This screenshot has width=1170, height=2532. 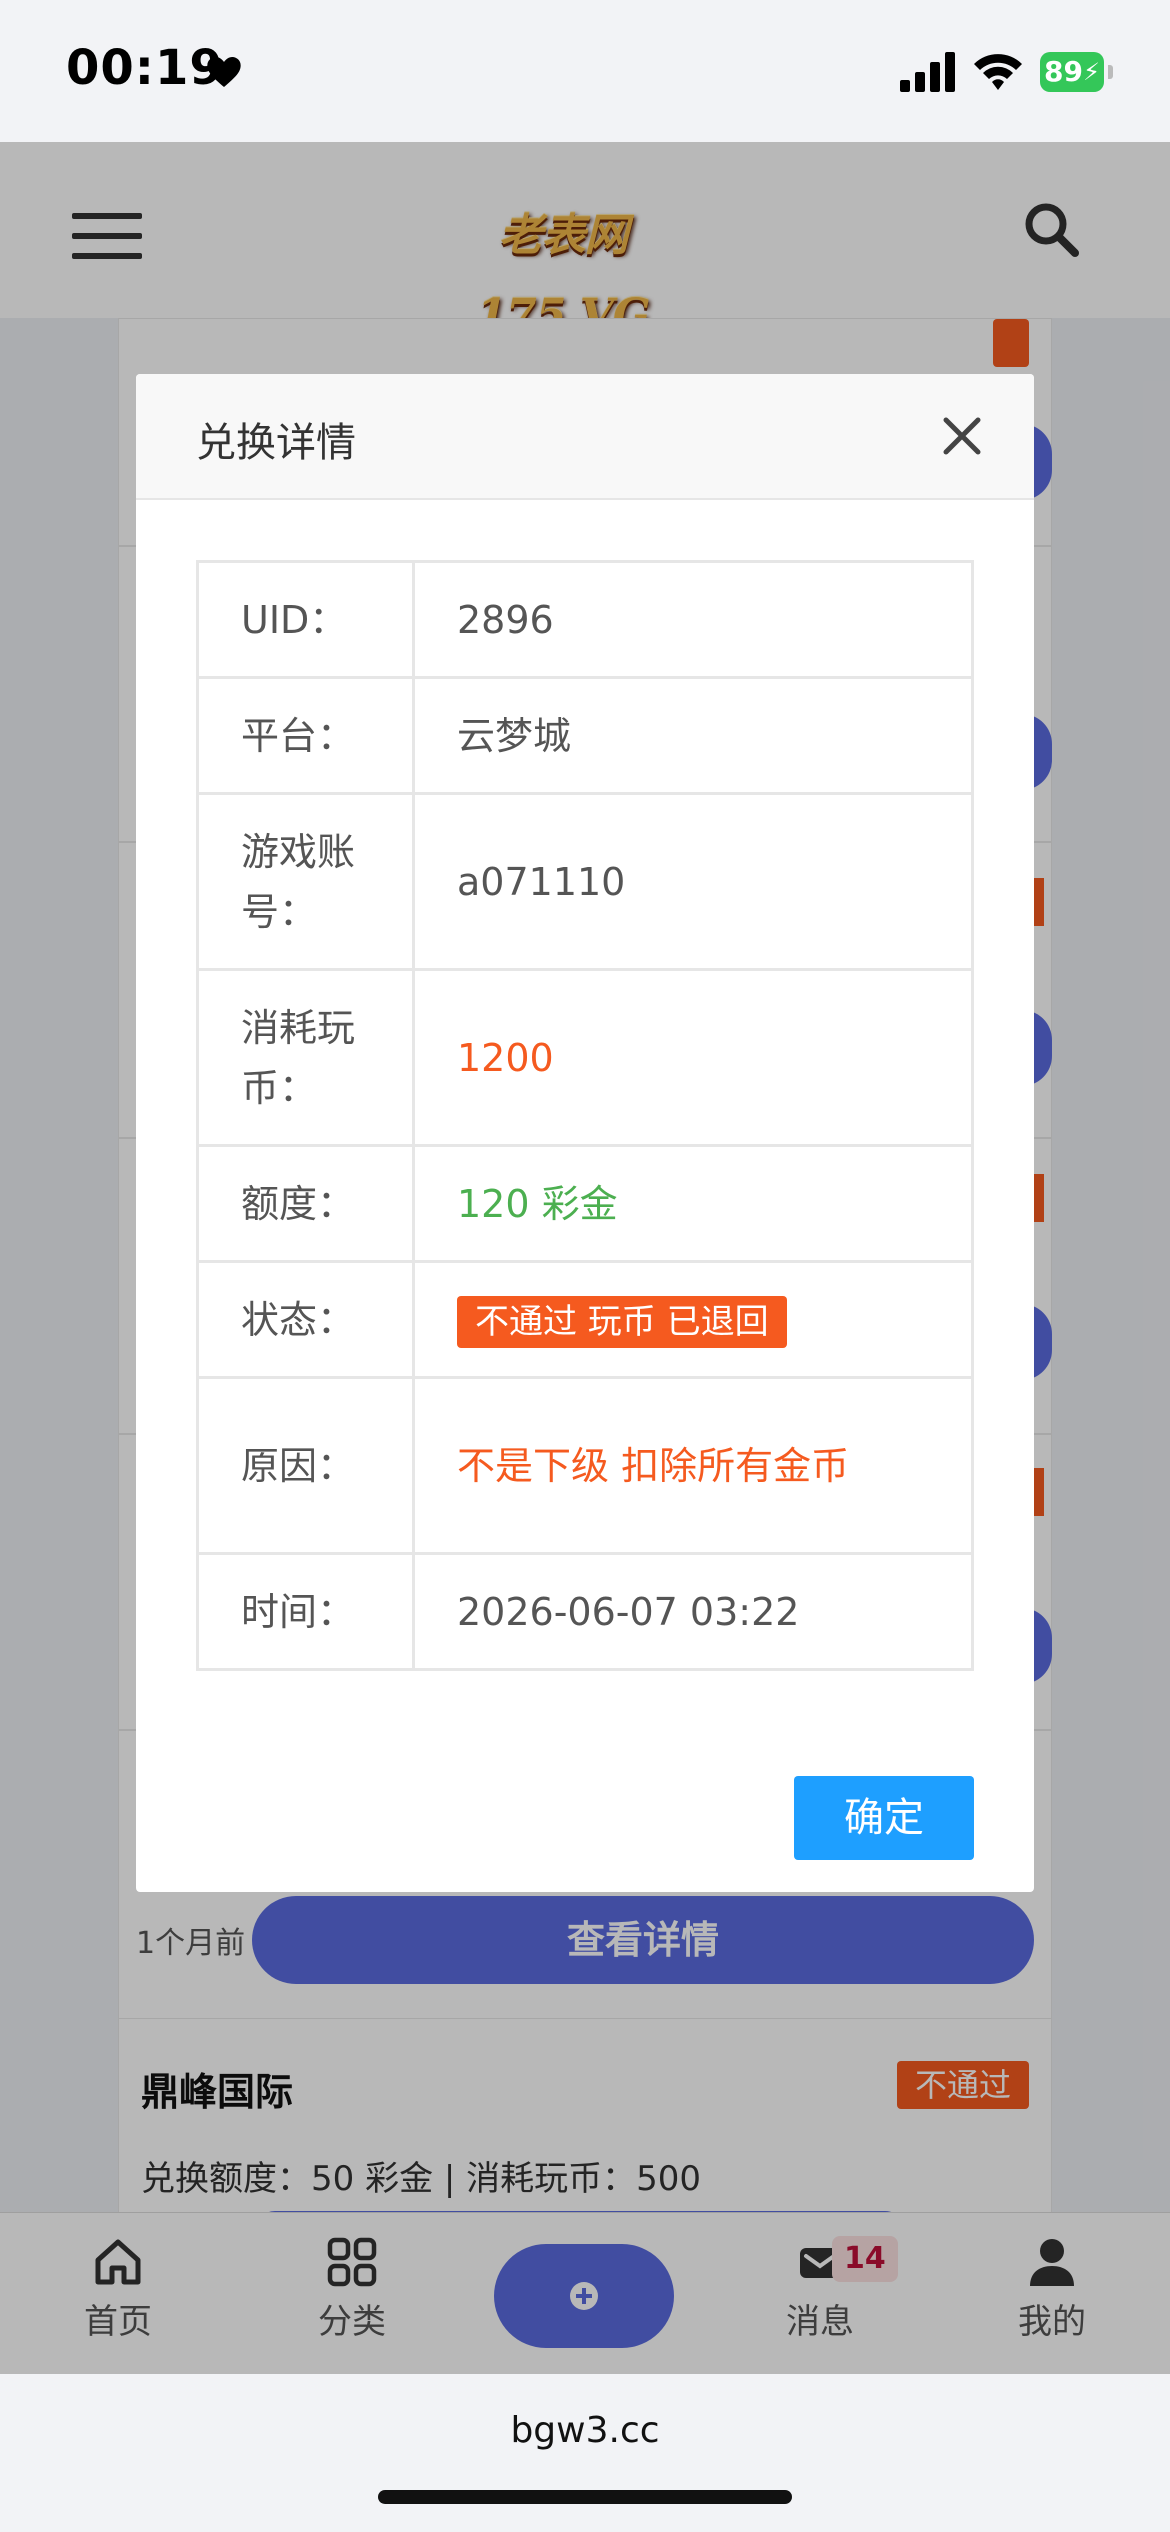 What do you see at coordinates (585, 2453) in the screenshot?
I see `browser-address-bar` at bounding box center [585, 2453].